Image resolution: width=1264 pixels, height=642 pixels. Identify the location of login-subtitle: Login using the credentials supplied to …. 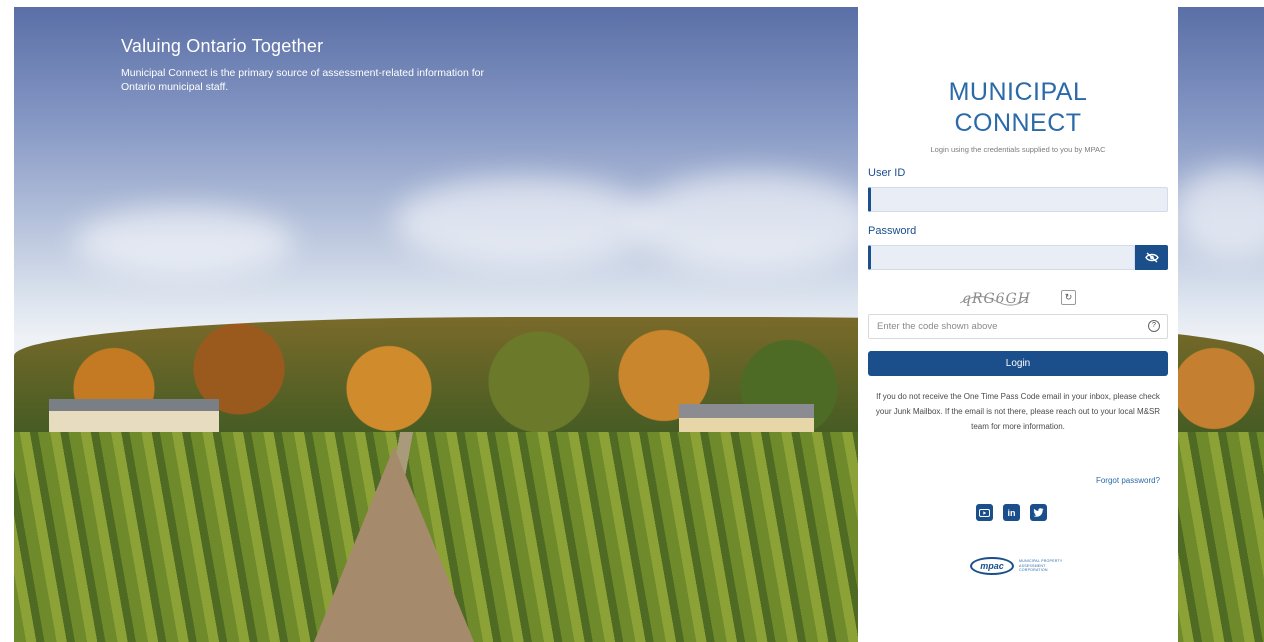
(1018, 149).